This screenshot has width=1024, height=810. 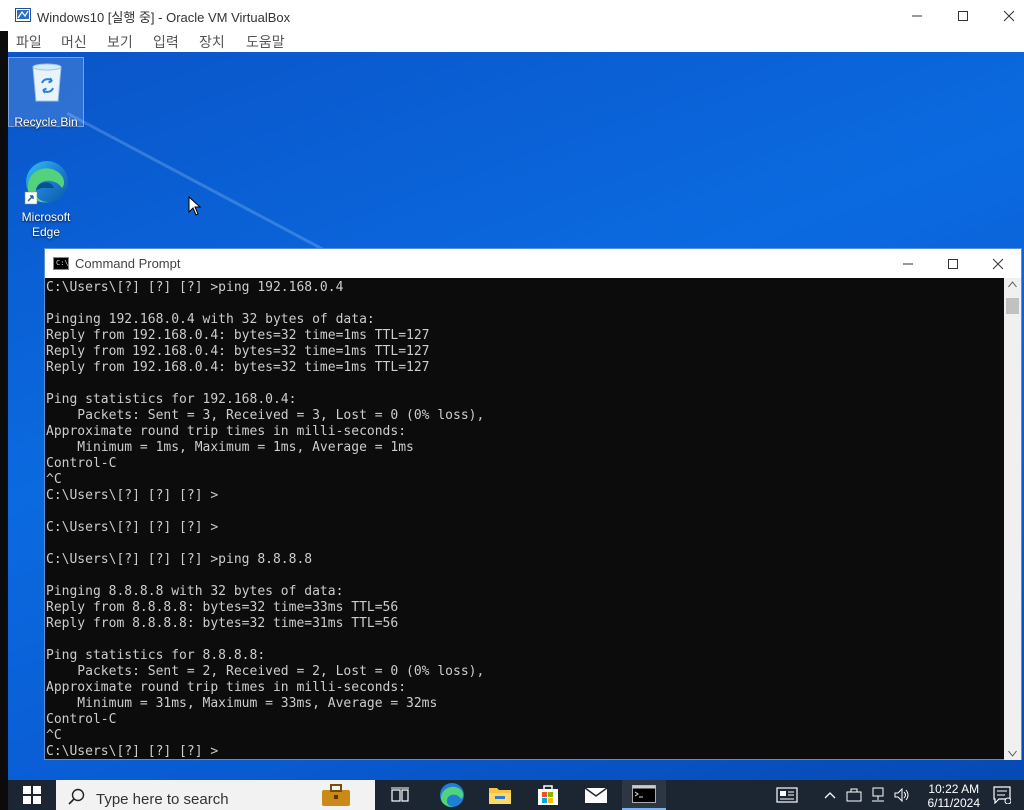 What do you see at coordinates (954, 803) in the screenshot?
I see `clock-date: 6/11/2024` at bounding box center [954, 803].